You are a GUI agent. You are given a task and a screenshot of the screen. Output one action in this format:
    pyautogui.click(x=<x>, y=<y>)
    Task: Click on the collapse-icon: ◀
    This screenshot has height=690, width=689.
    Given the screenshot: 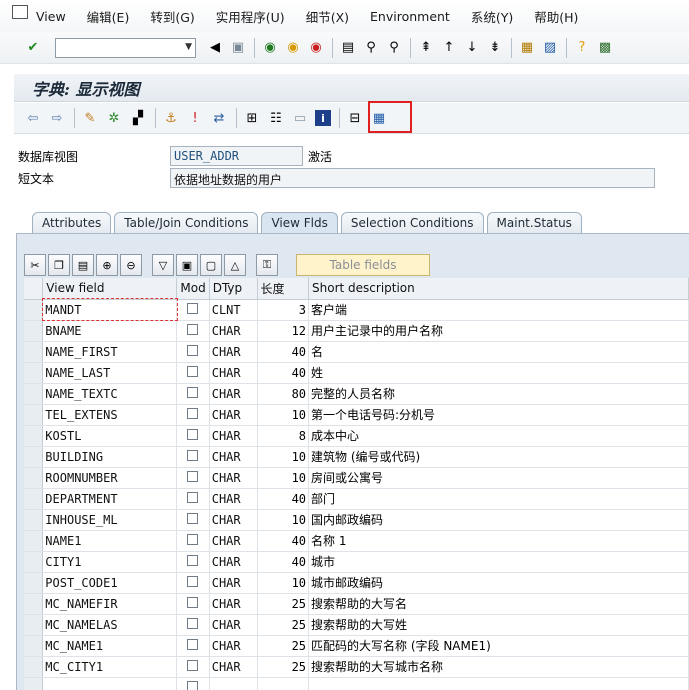 What is the action you would take?
    pyautogui.click(x=215, y=48)
    